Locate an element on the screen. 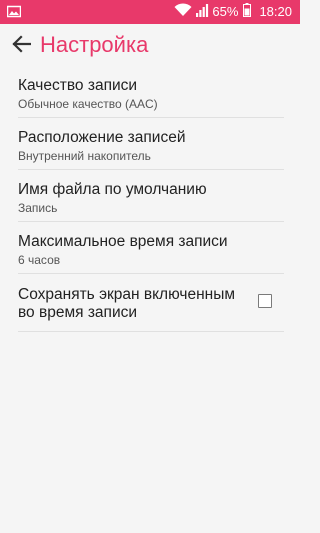  page-title: Настройка is located at coordinates (94, 44).